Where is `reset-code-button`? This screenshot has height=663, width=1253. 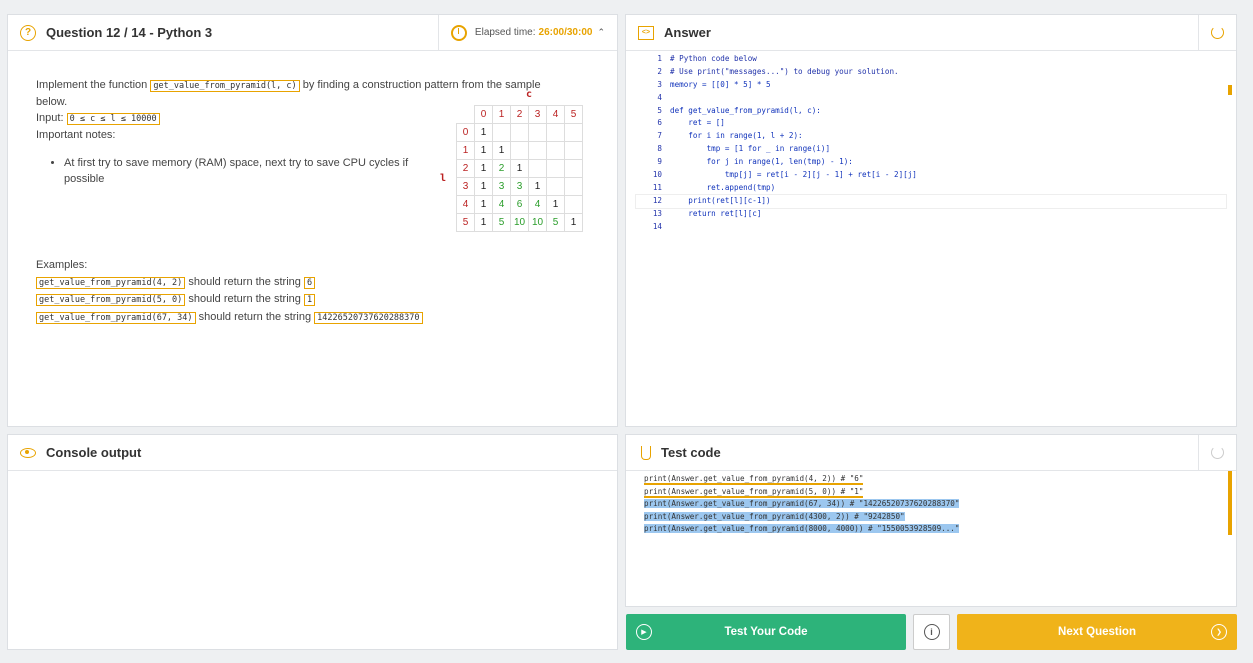
reset-code-button is located at coordinates (1217, 32).